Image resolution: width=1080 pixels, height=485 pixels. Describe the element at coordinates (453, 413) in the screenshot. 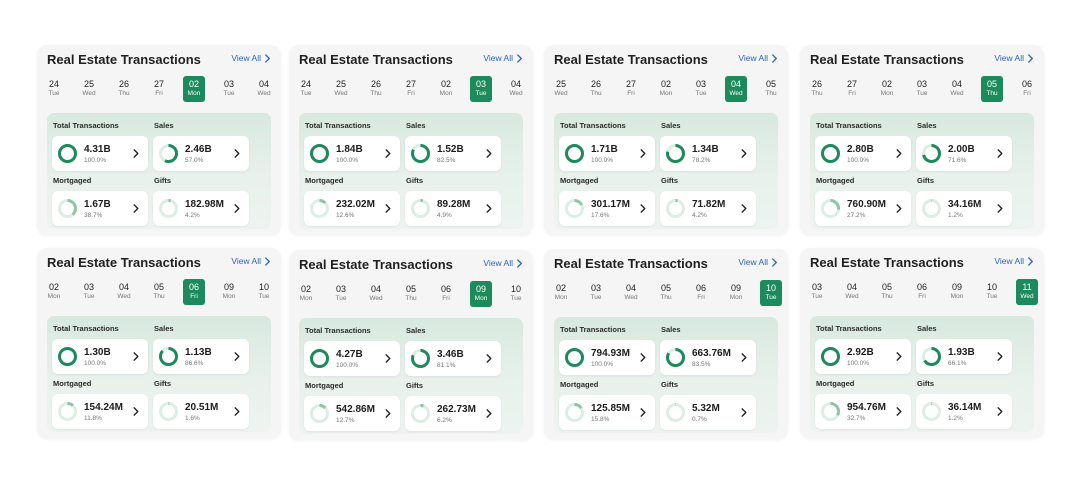

I see `gifts-tile: 262.73M 6.2%` at that location.